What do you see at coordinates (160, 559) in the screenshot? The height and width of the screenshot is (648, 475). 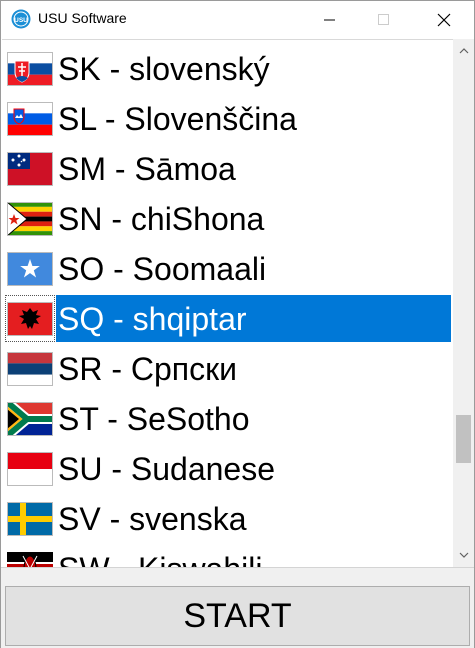 I see `list-item-label: SW - Kiswahili` at bounding box center [160, 559].